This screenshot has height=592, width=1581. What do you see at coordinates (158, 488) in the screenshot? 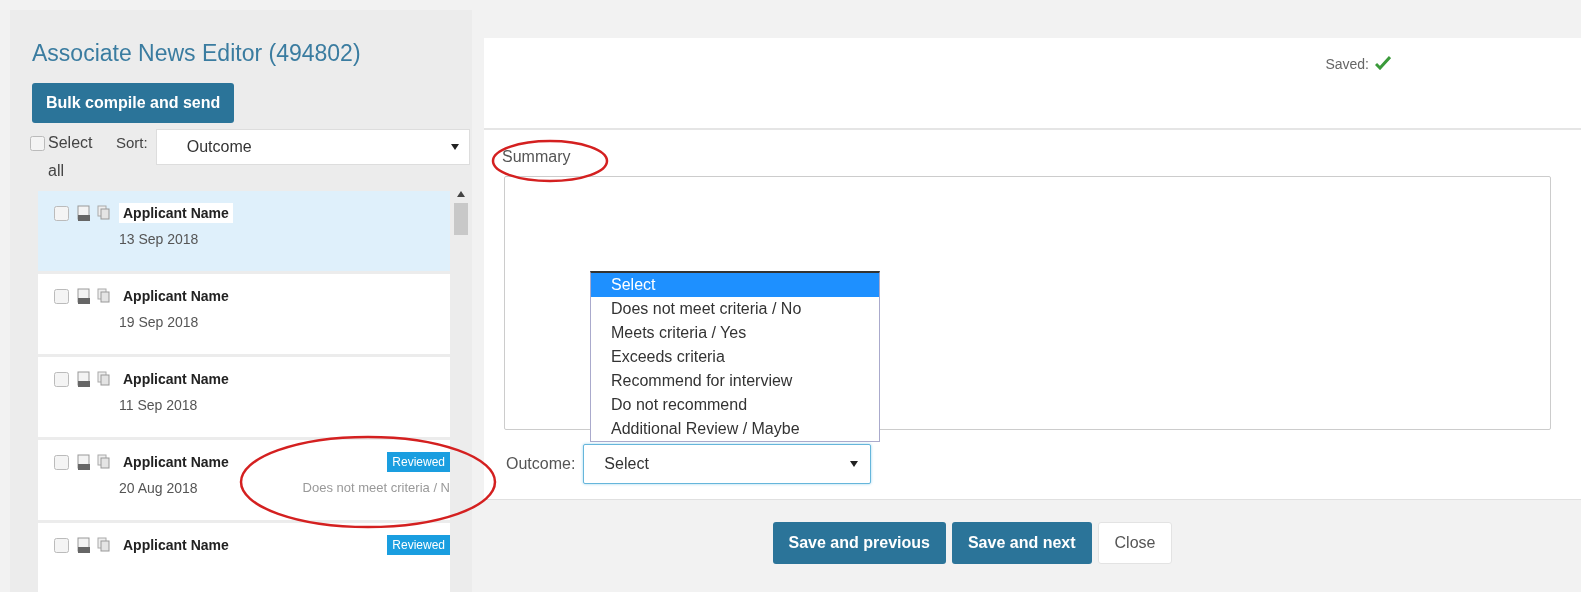
I see `applicant-date: 20 Aug 2018` at bounding box center [158, 488].